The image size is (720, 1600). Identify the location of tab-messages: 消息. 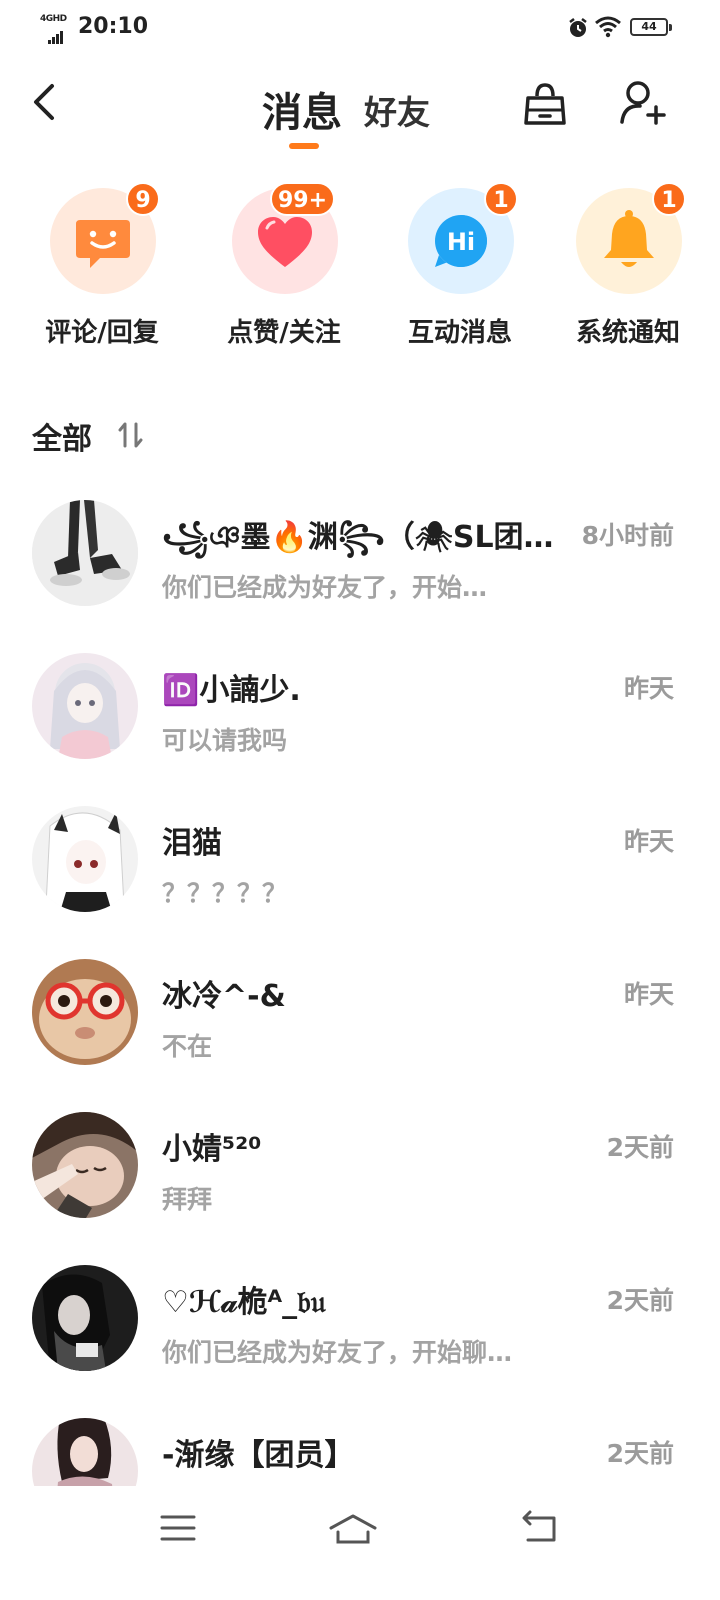
(302, 109).